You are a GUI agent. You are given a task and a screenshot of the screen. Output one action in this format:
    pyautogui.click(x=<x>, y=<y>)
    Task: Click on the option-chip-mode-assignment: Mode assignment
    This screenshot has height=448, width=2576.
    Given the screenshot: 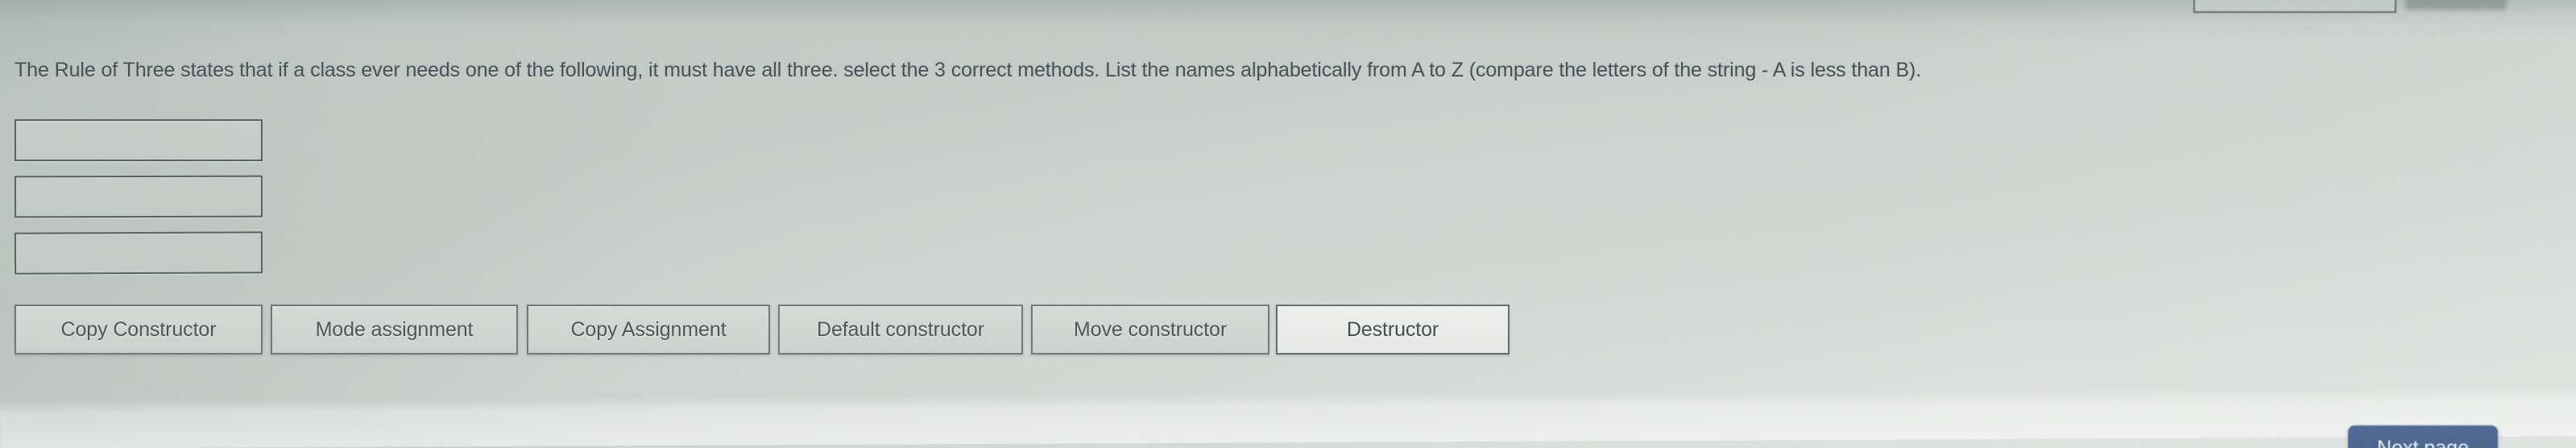 What is the action you would take?
    pyautogui.click(x=394, y=330)
    